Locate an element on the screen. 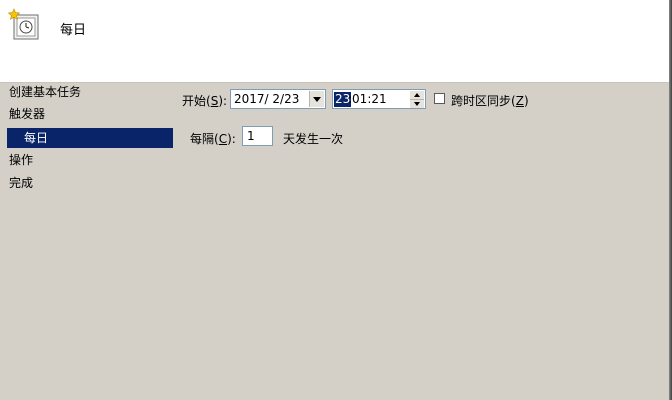 This screenshot has width=672, height=400. start-date-value: 2017/ 2/23 is located at coordinates (267, 99).